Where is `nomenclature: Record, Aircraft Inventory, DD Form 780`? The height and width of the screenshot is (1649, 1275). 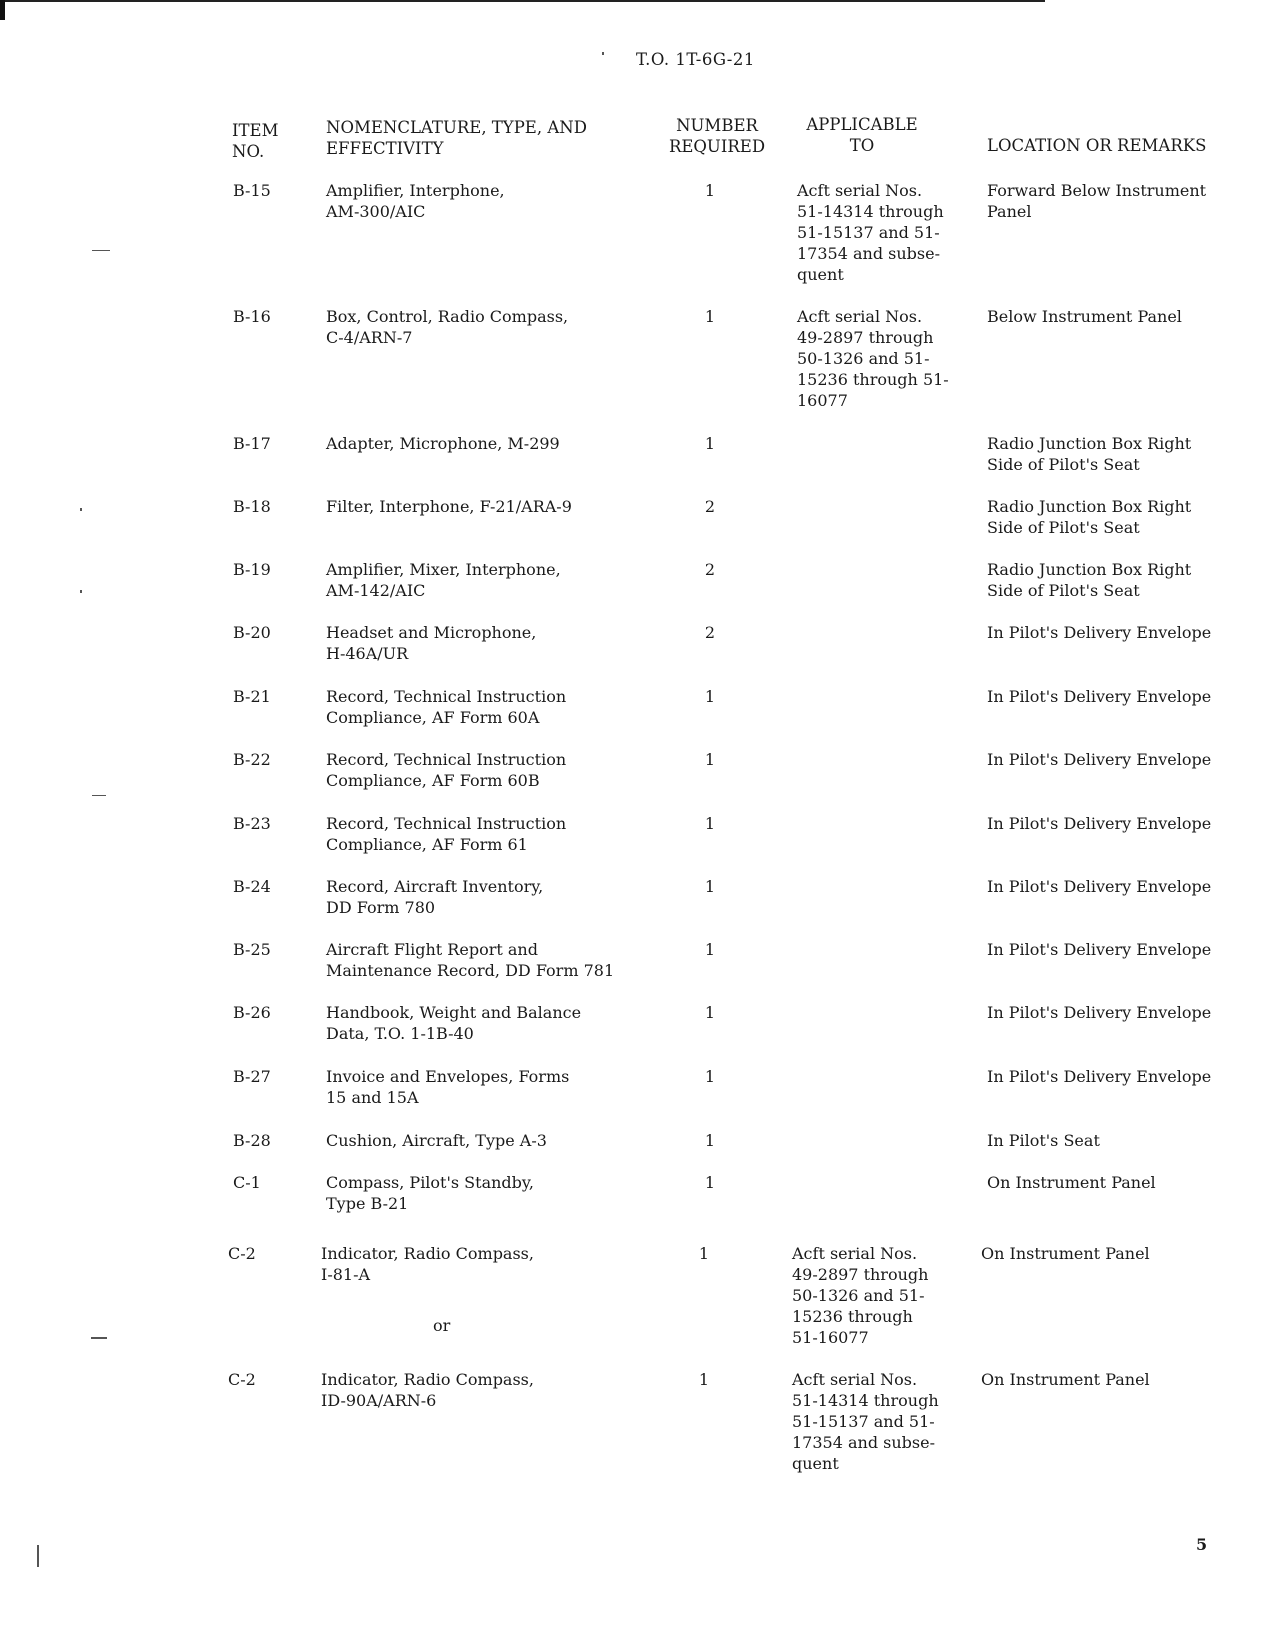
nomenclature: Record, Aircraft Inventory, DD Form 780 is located at coordinates (435, 897).